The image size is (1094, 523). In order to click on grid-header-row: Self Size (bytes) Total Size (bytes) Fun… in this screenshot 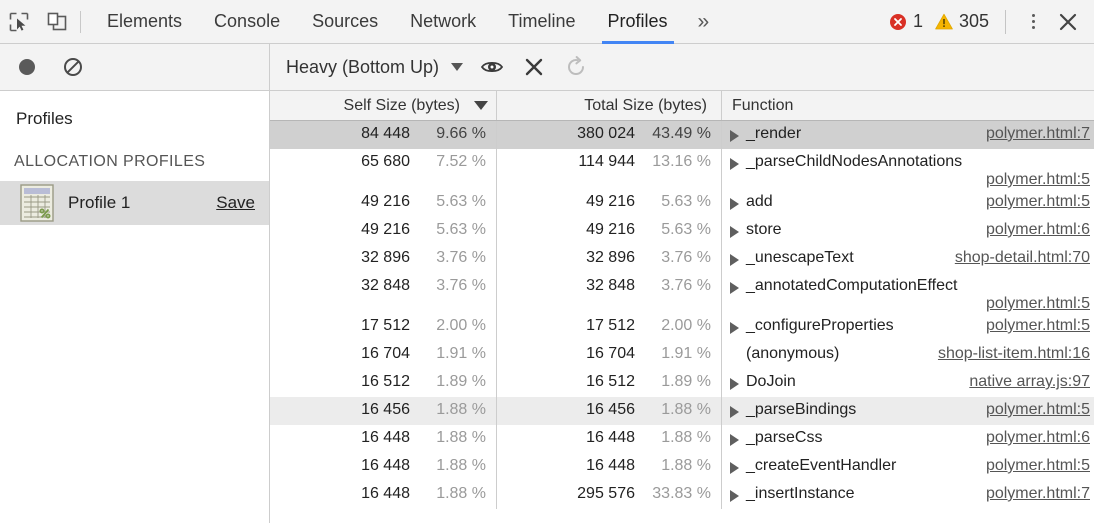, I will do `click(682, 106)`.